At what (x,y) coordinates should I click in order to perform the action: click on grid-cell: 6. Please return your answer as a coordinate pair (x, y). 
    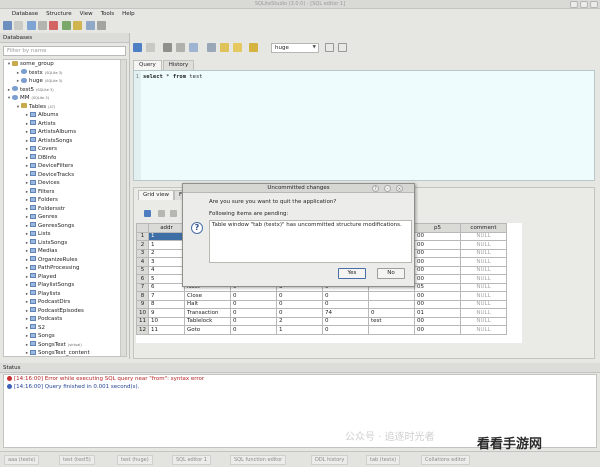
    Looking at the image, I should click on (166, 287).